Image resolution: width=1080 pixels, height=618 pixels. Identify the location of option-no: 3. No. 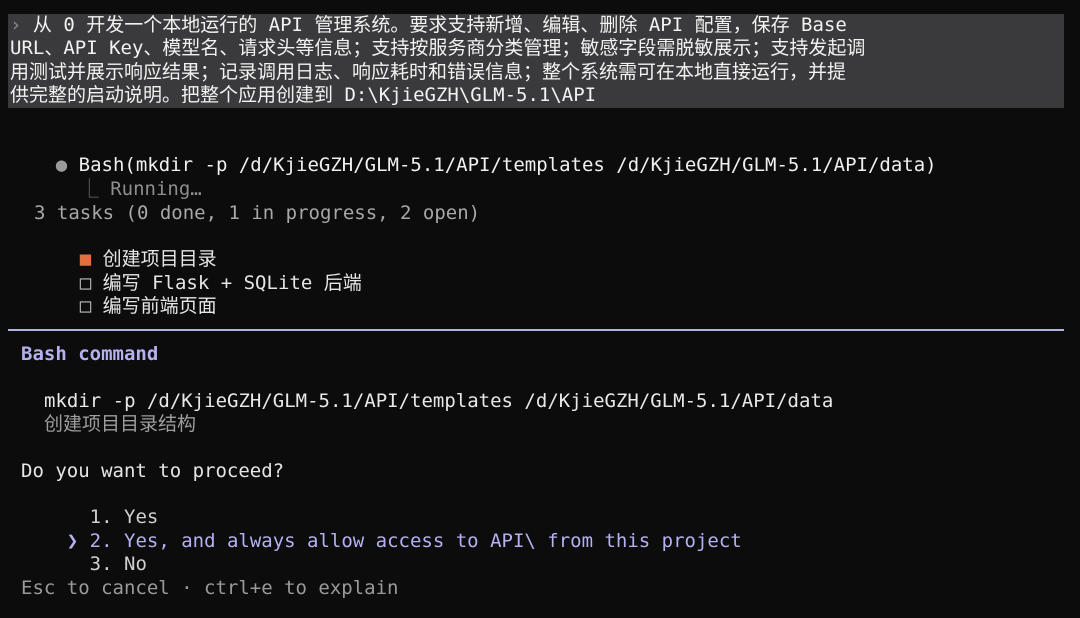
(84, 552).